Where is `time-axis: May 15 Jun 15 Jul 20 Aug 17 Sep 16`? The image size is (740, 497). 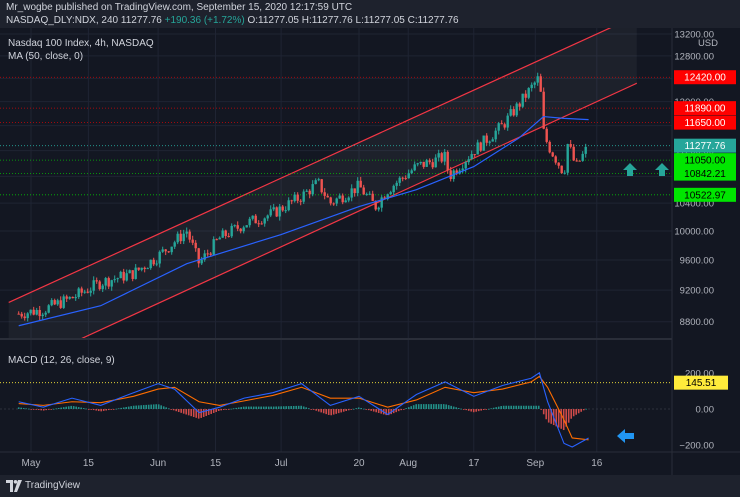 time-axis: May 15 Jun 15 Jul 20 Aug 17 Sep 16 is located at coordinates (312, 463).